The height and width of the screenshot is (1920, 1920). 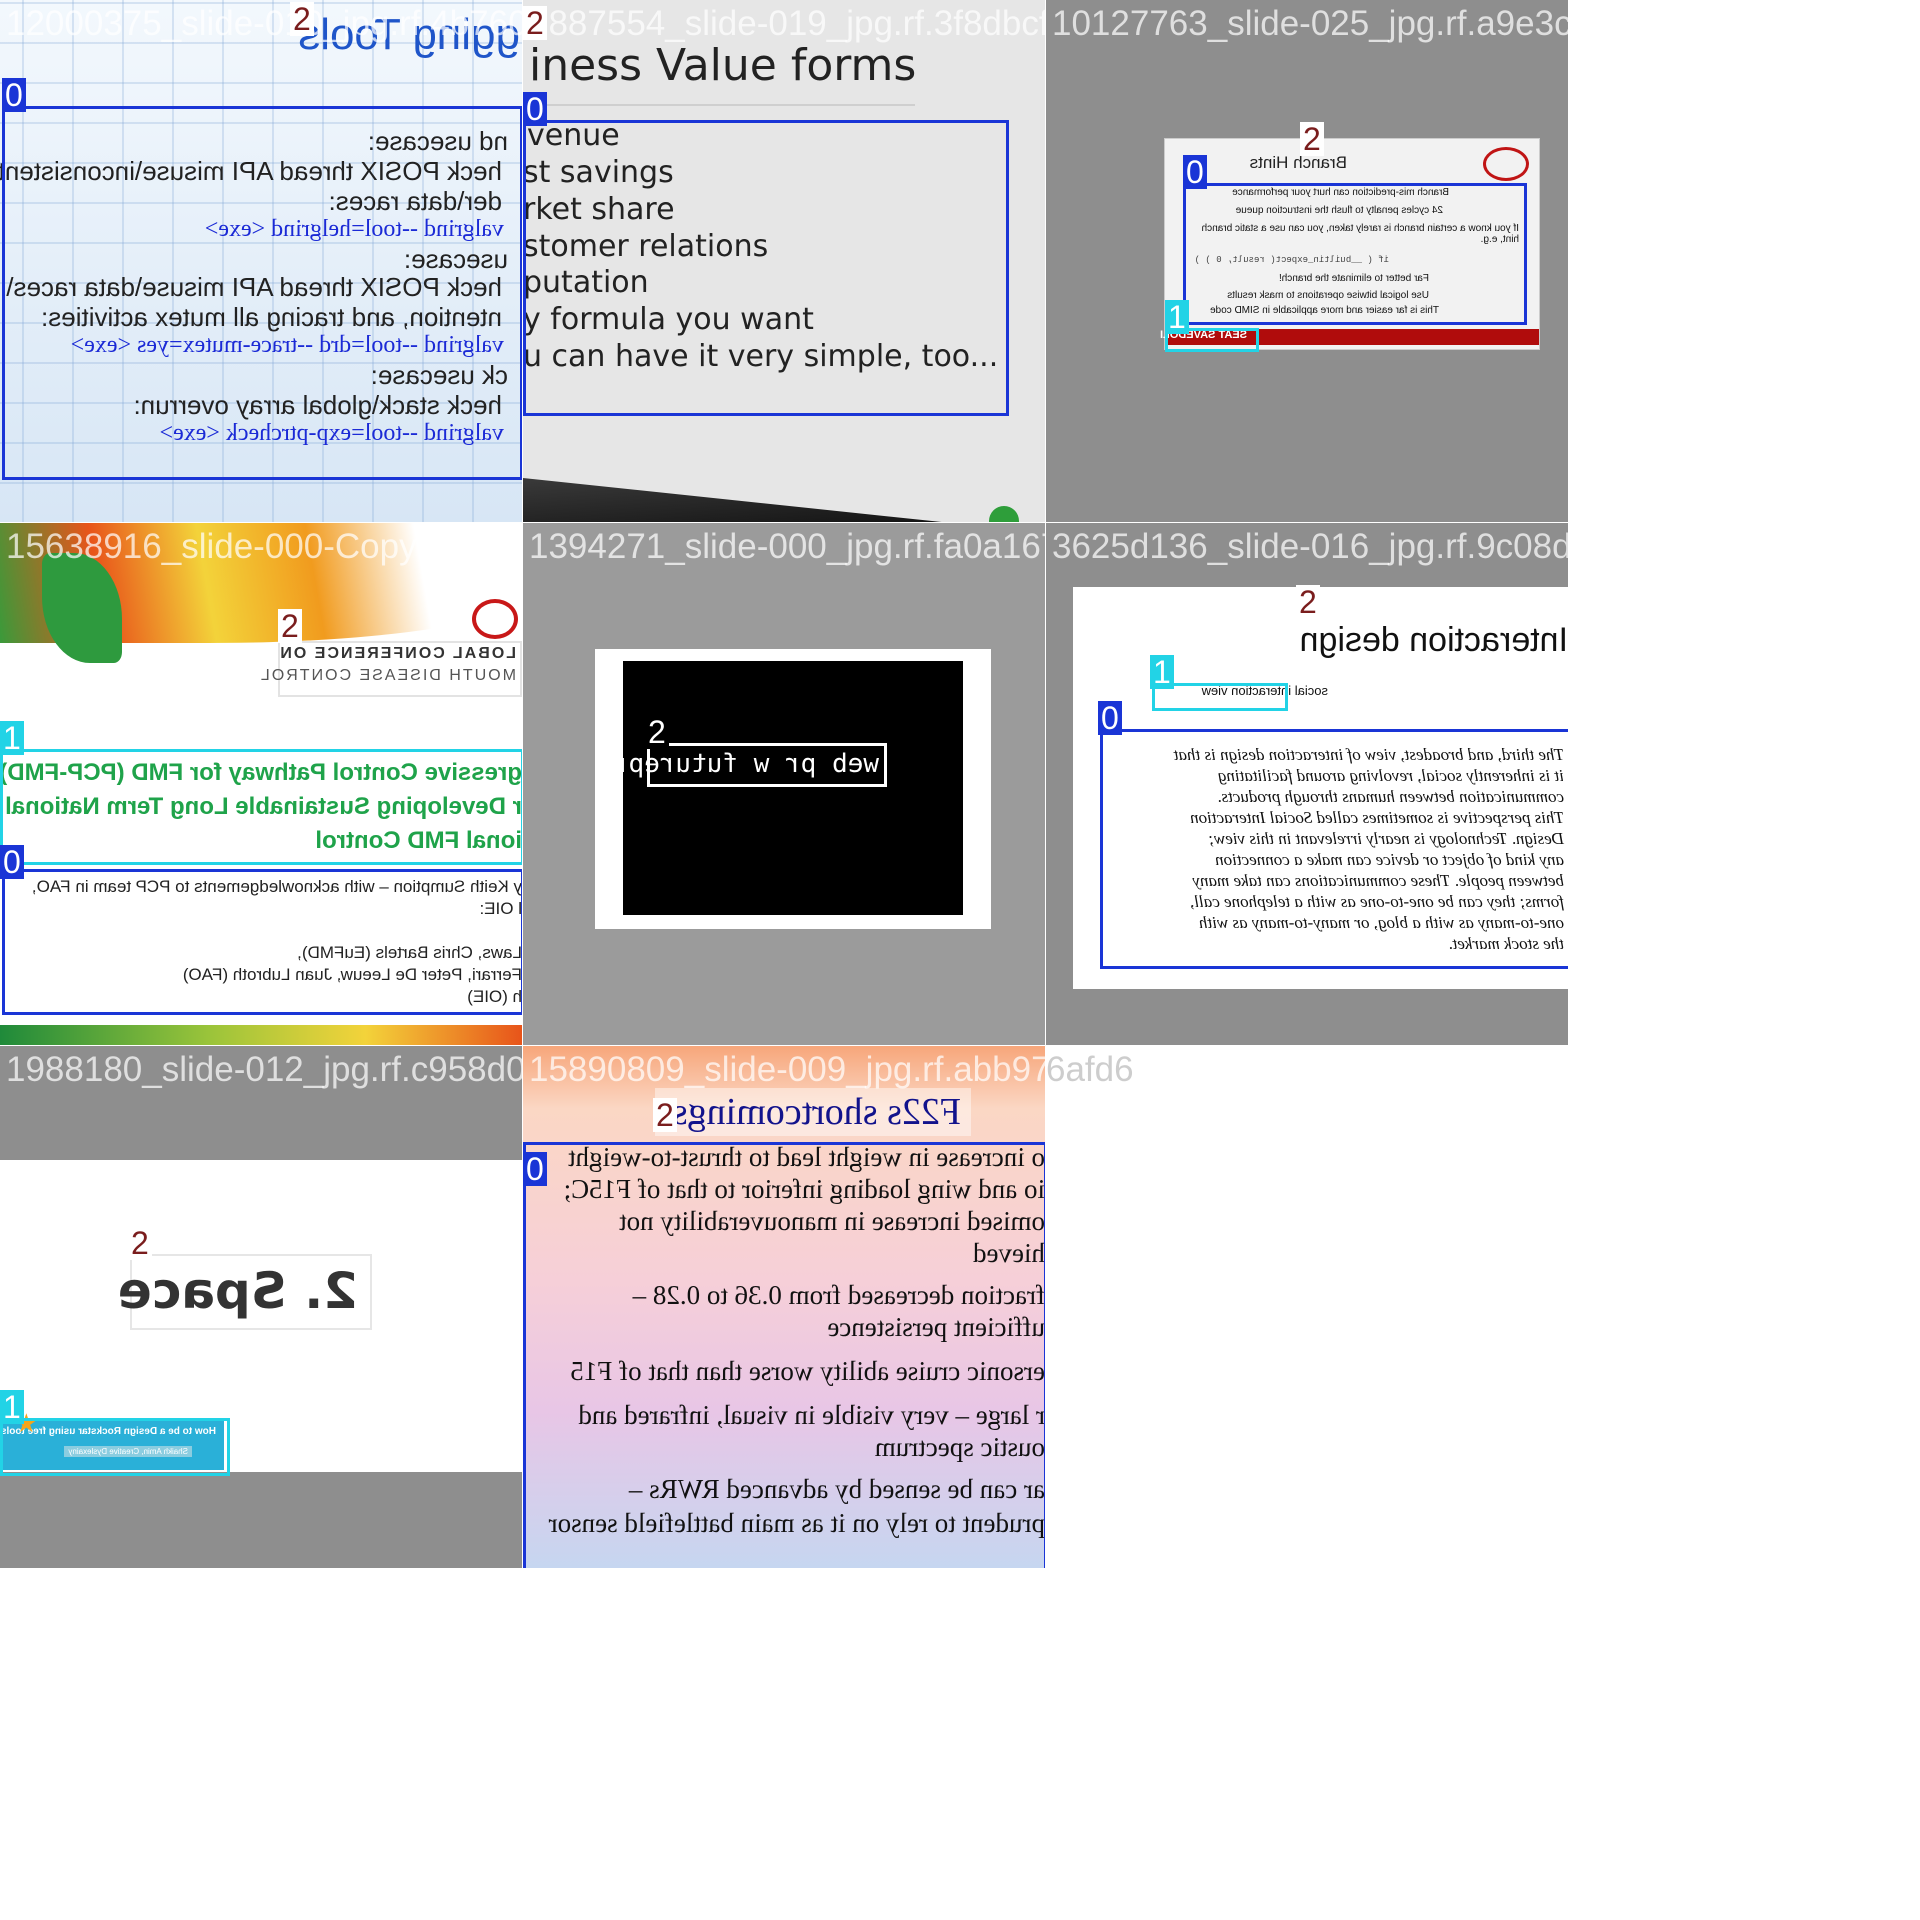 What do you see at coordinates (264, 23) in the screenshot?
I see `tile-caption: 12000375_slide-010_jpg.rf.4b7601f0` at bounding box center [264, 23].